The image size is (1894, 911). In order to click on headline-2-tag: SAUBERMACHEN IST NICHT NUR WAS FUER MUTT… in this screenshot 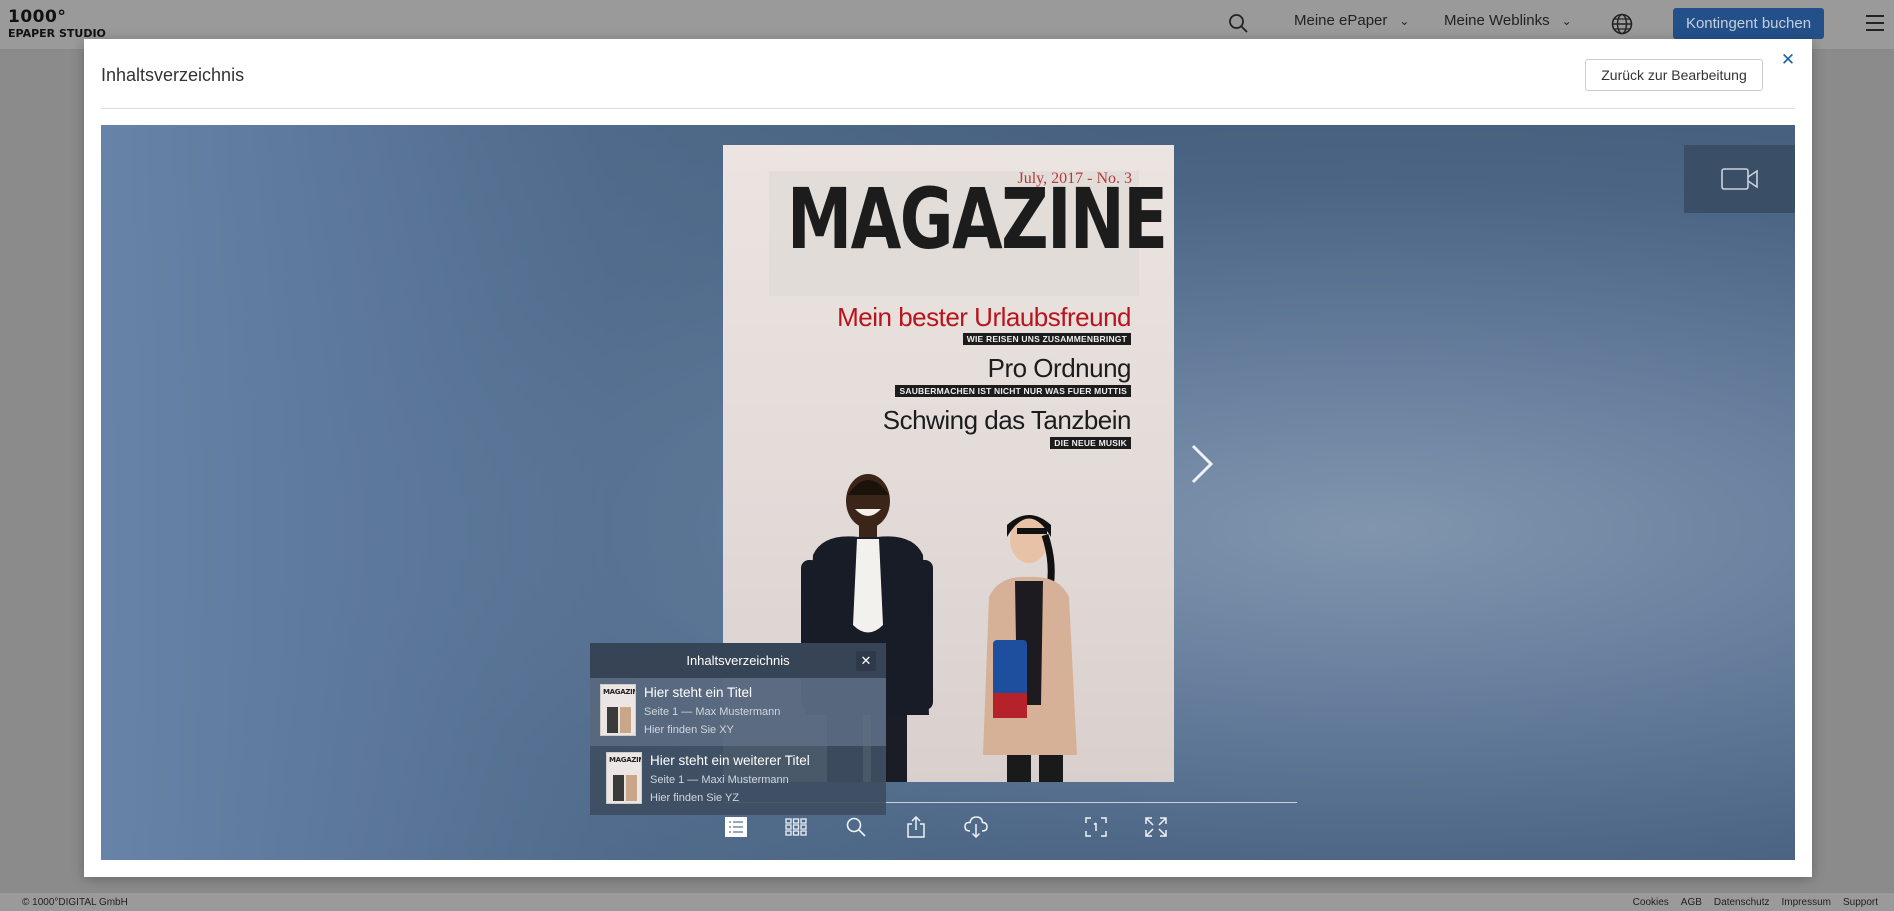, I will do `click(1013, 391)`.